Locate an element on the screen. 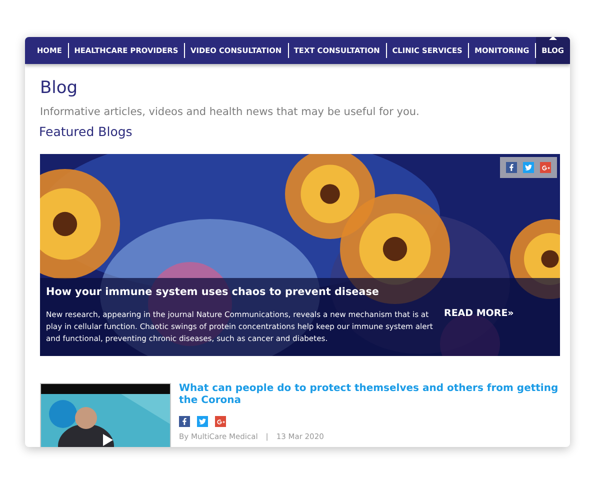  page-title: Blog is located at coordinates (59, 88).